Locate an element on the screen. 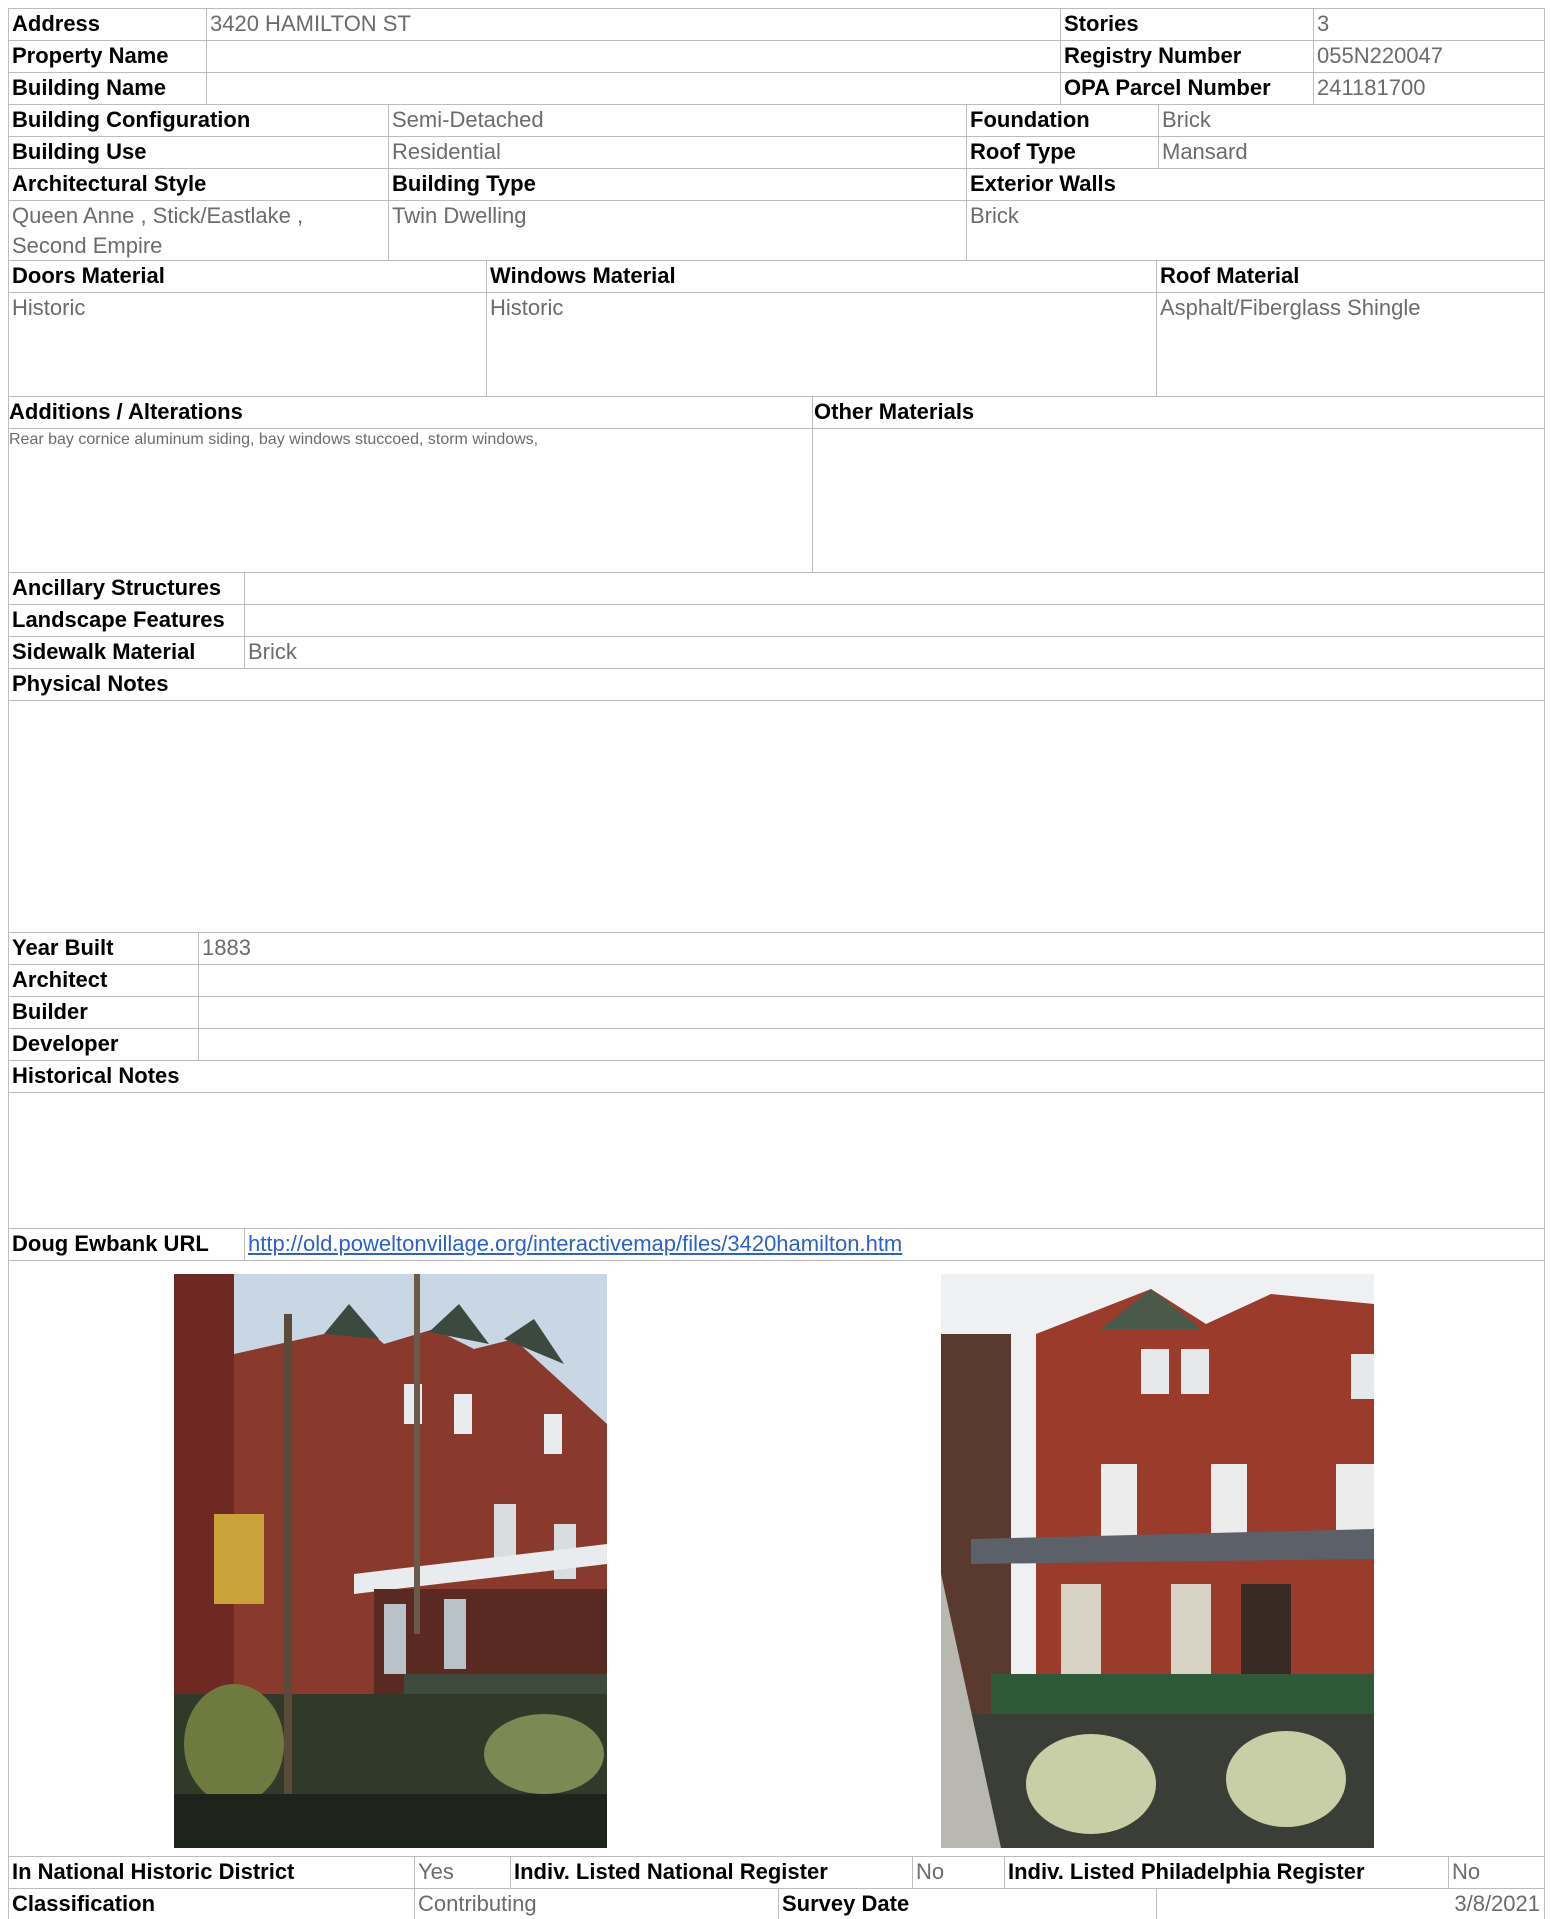  roof-type-label: Roof Type is located at coordinates (1023, 151).